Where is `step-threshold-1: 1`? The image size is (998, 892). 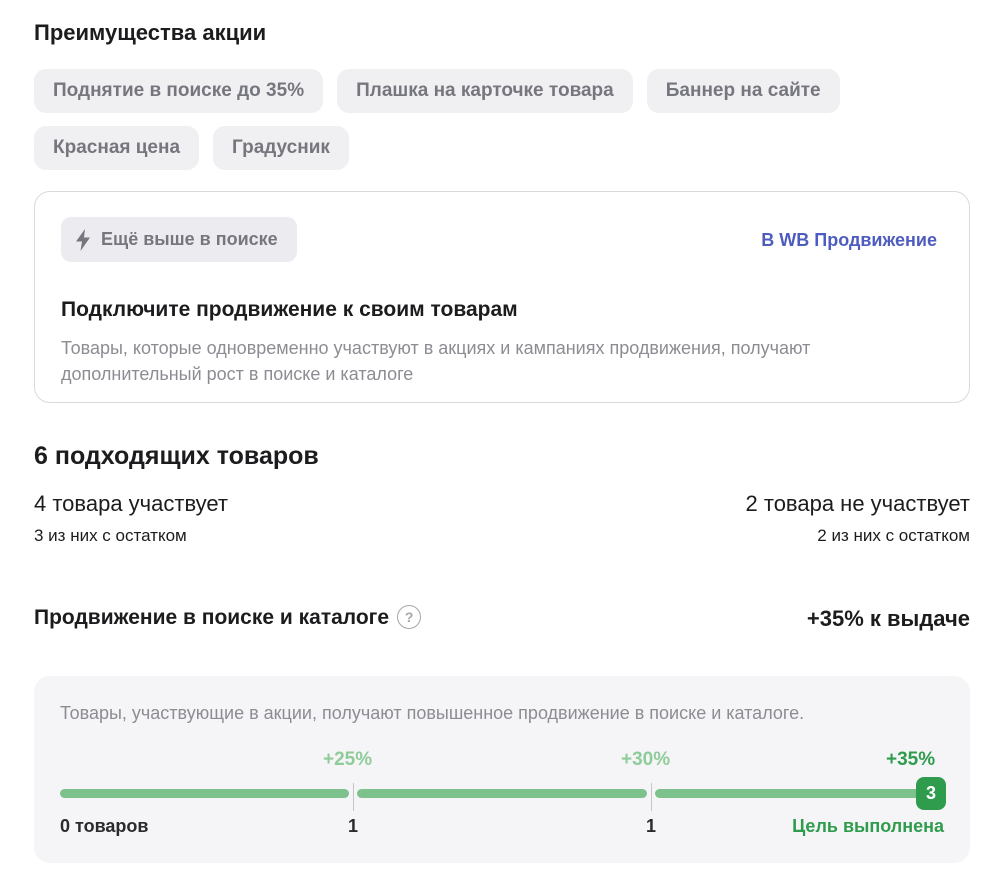
step-threshold-1: 1 is located at coordinates (353, 826).